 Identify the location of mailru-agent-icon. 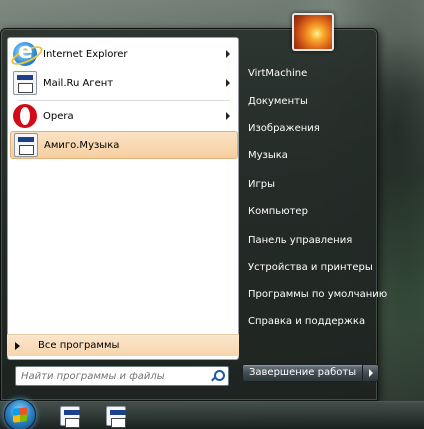
(25, 83).